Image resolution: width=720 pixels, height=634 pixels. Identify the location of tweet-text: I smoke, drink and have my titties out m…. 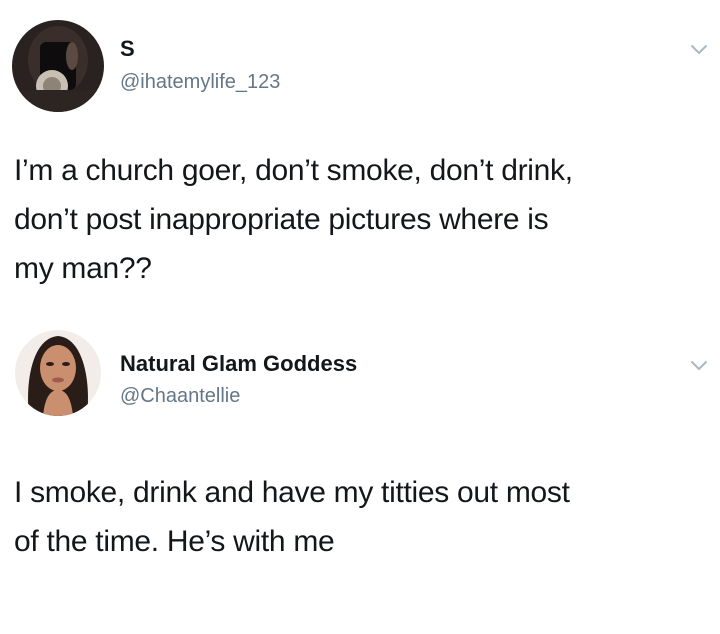
(292, 517).